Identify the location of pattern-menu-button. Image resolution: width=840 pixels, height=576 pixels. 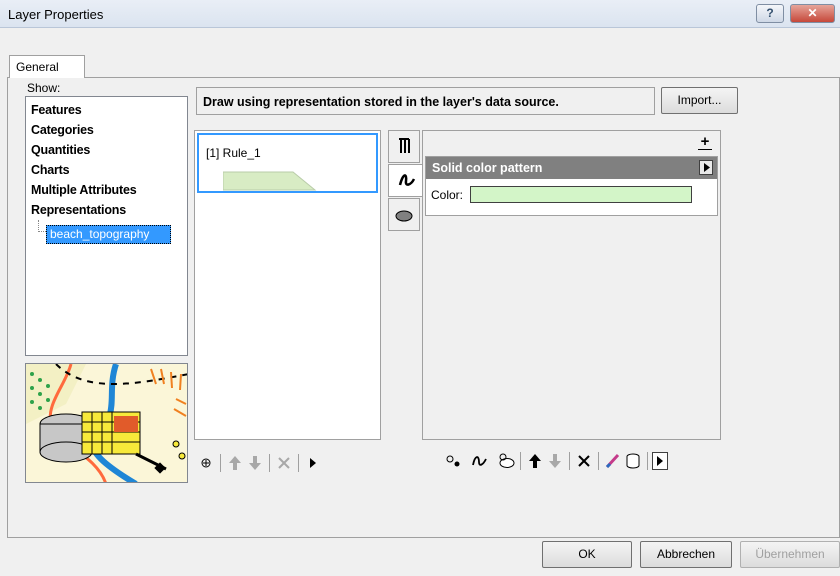
(706, 167).